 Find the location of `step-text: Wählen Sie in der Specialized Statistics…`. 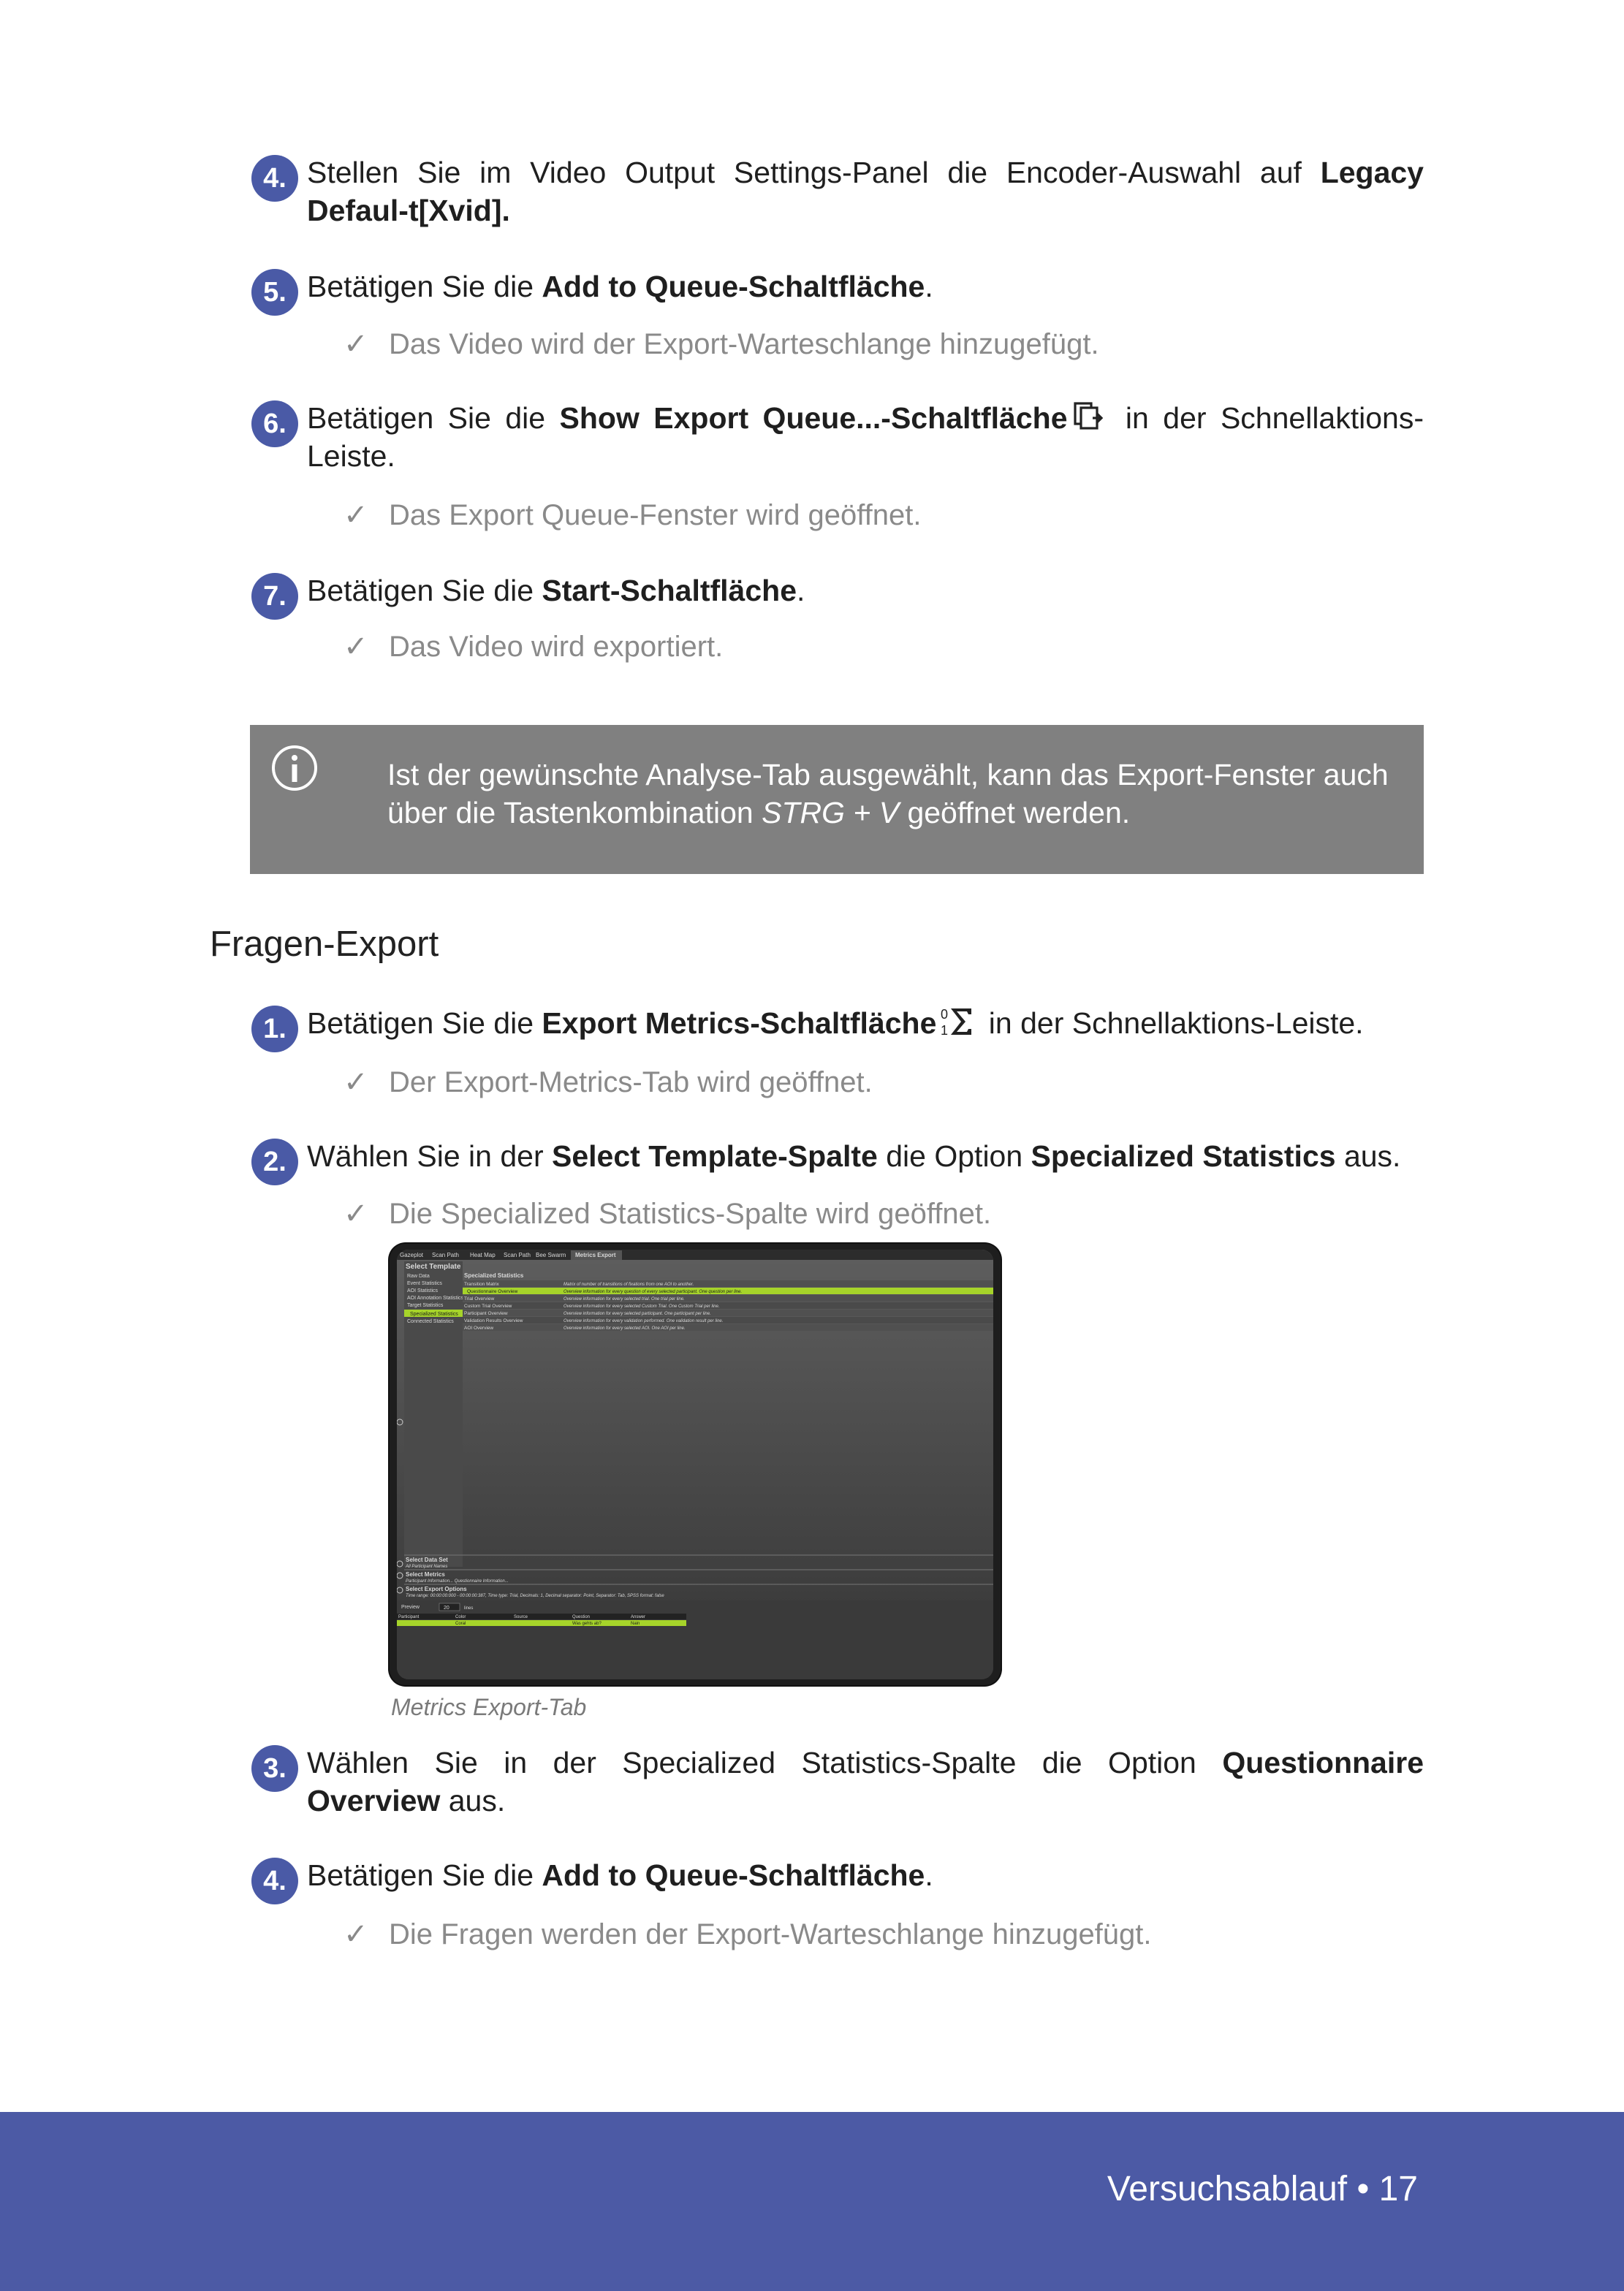

step-text: Wählen Sie in der Specialized Statistics… is located at coordinates (866, 1781).